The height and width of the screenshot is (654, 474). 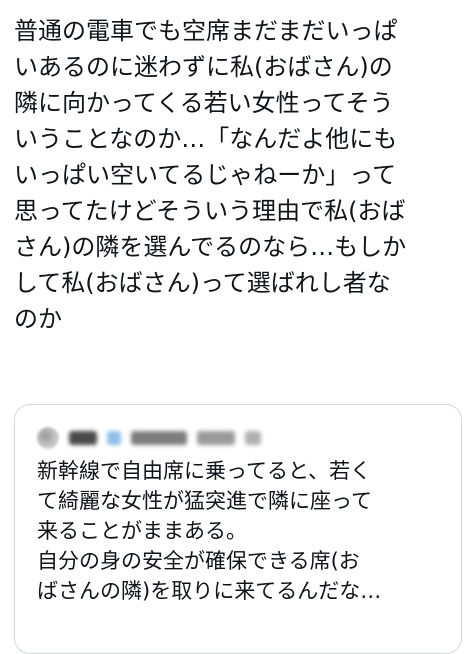 What do you see at coordinates (204, 501) in the screenshot?
I see `quoted-post-line: て綺麗な女性が猛突進で隣に座って` at bounding box center [204, 501].